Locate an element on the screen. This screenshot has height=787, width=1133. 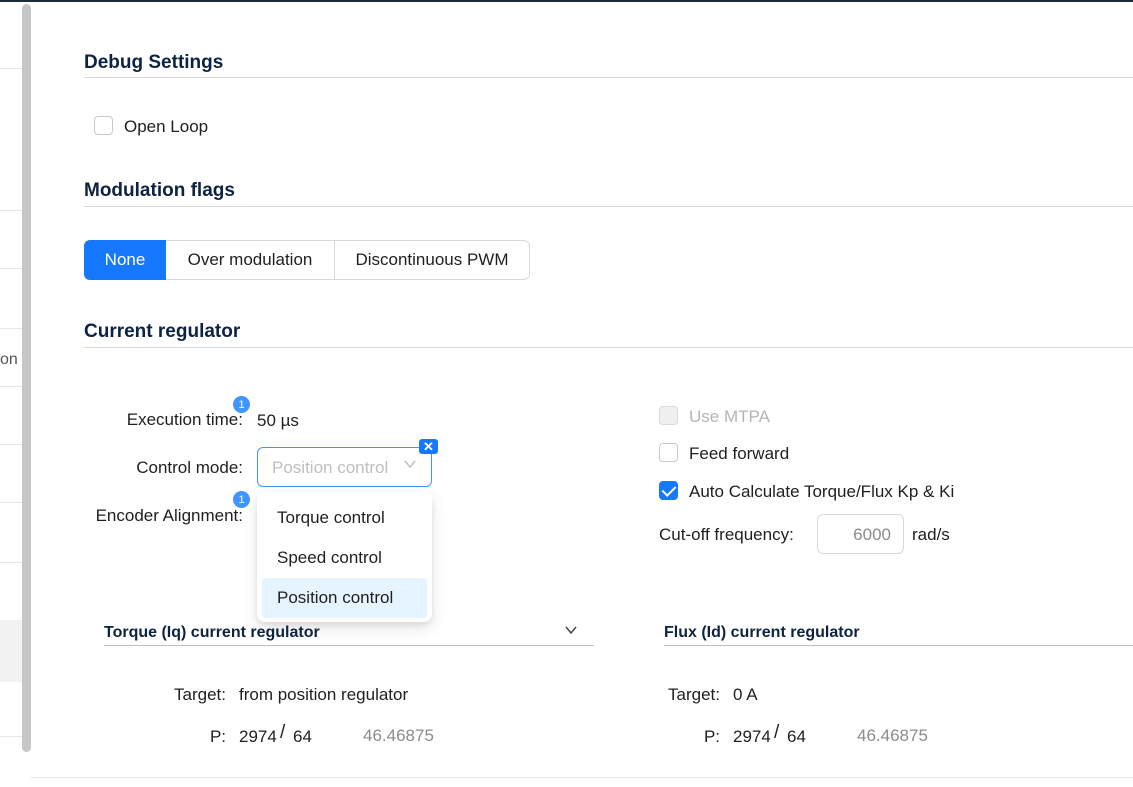
torque-p-slash: / is located at coordinates (283, 732).